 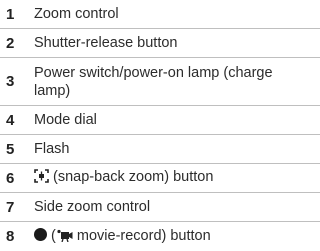 I want to click on item-label: (snap-back zoom) button, so click(x=133, y=177).